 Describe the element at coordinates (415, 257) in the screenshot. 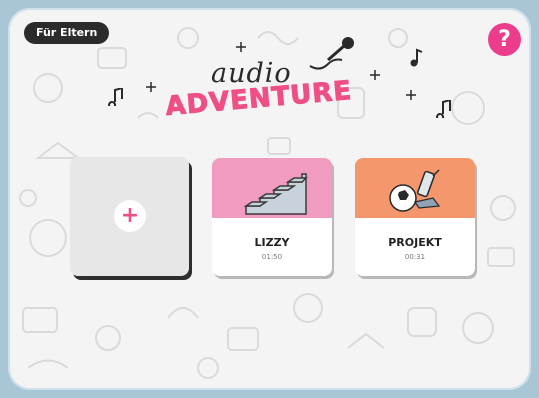

I see `card-duration: 00:31` at that location.